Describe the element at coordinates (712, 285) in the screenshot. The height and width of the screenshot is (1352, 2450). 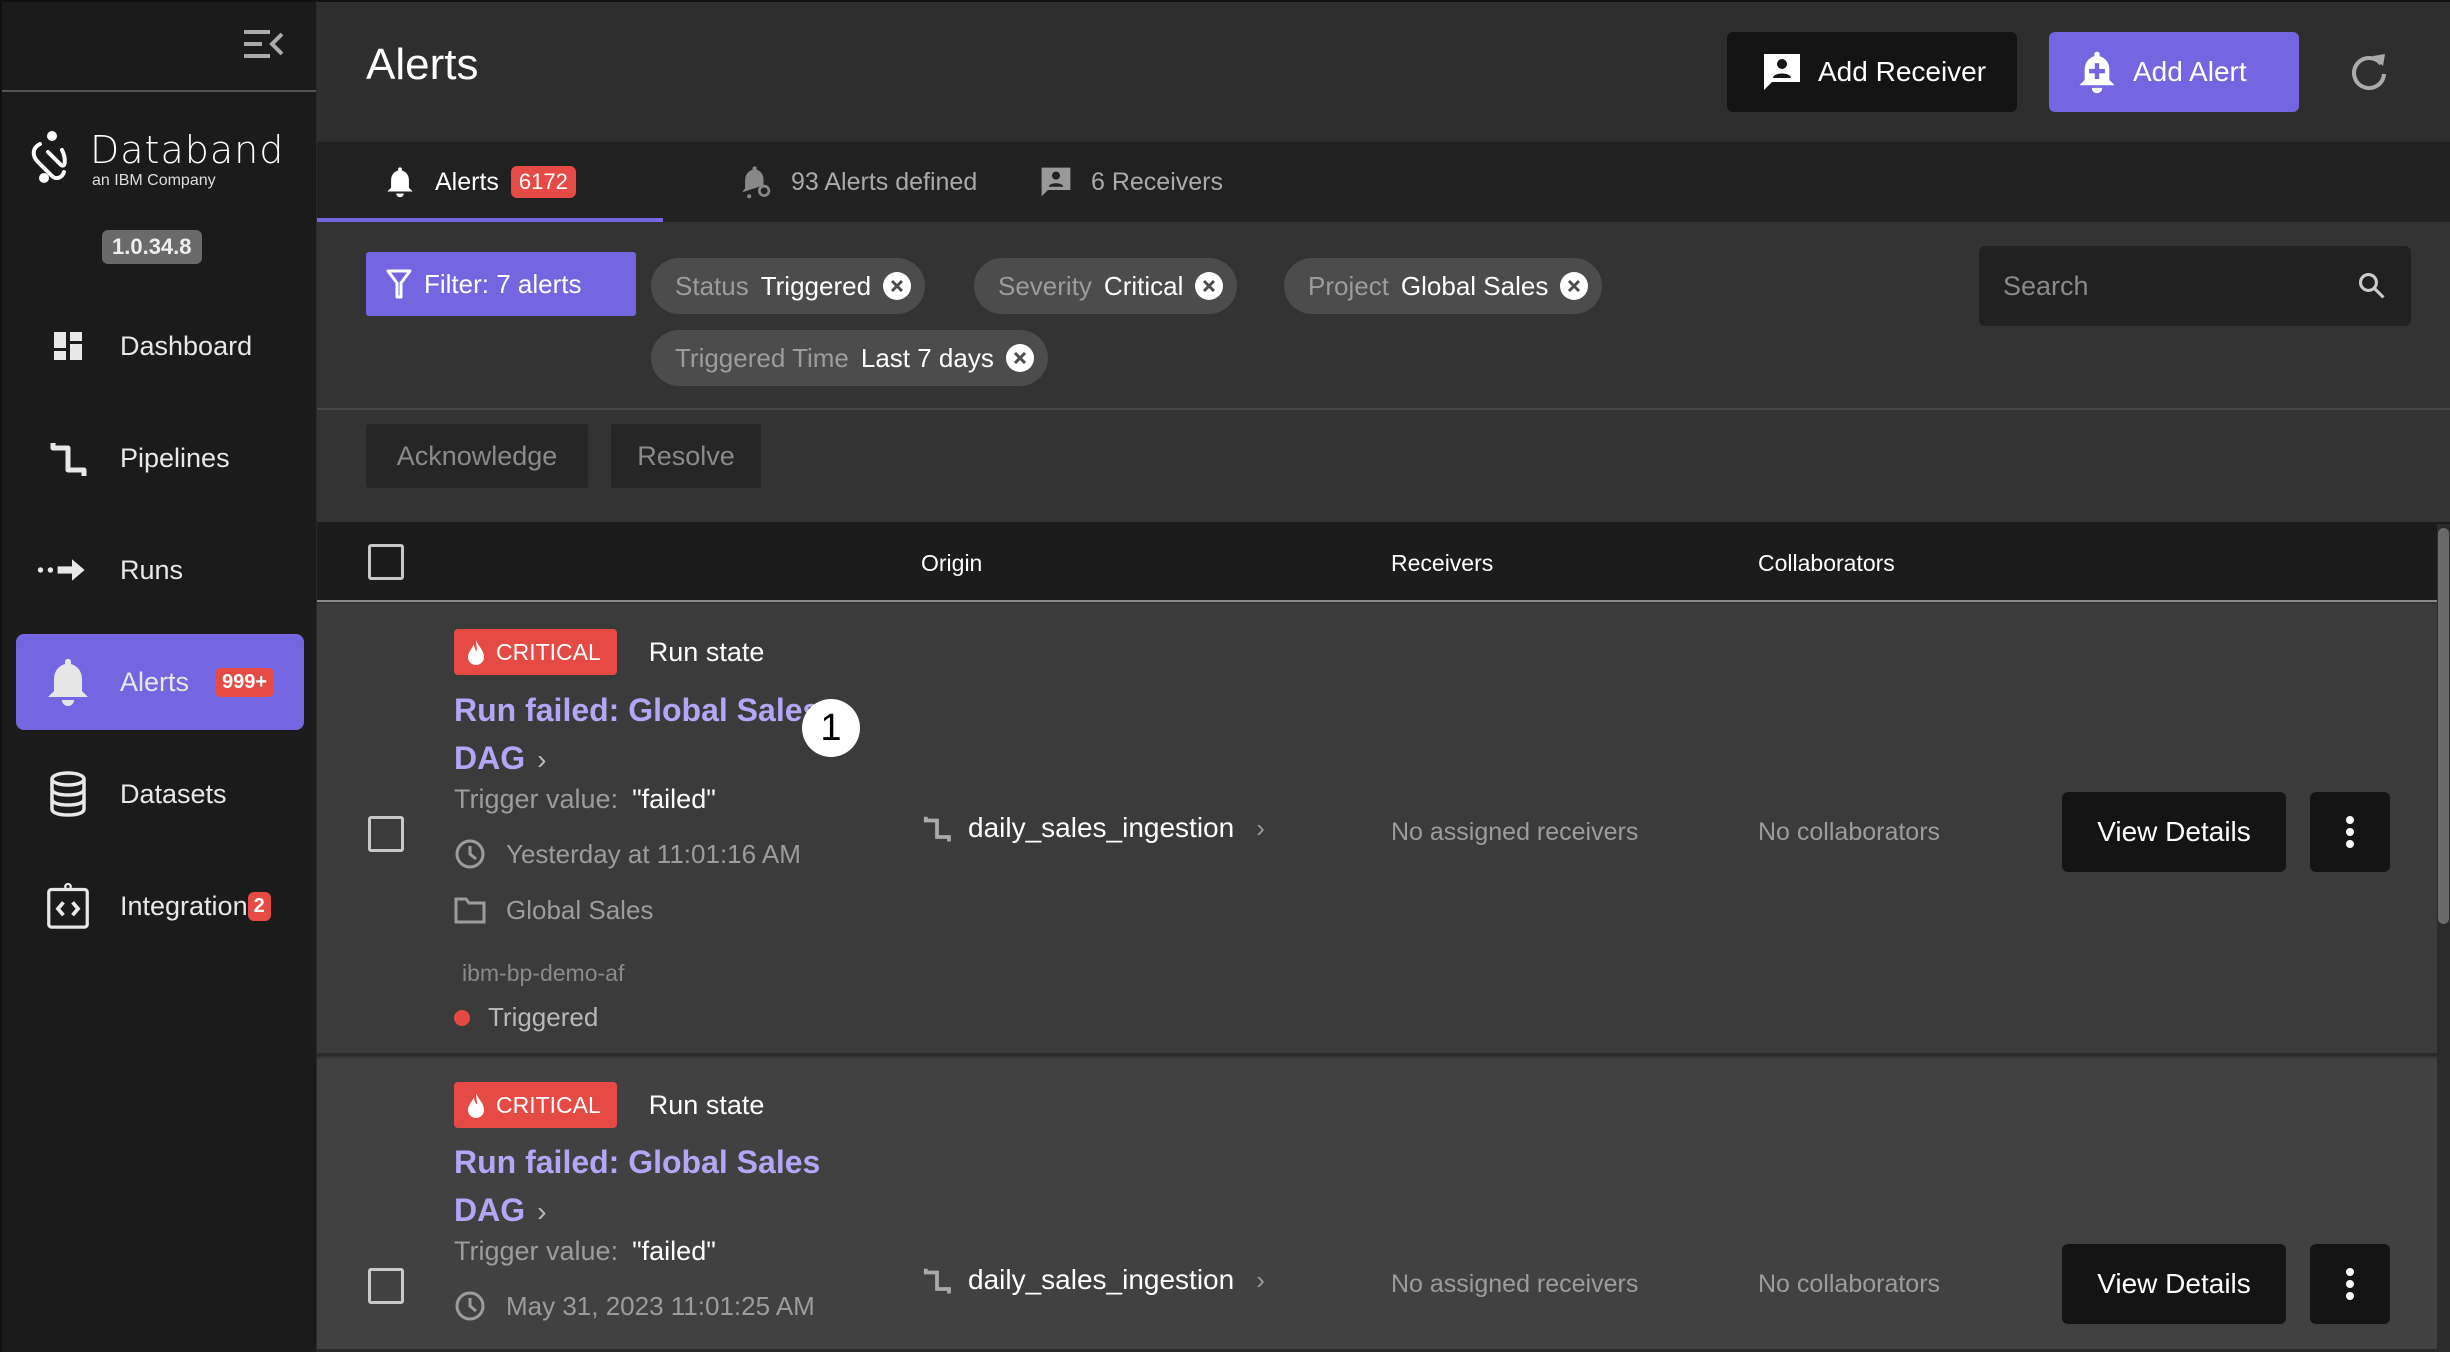
I see `chip-key: Status` at that location.